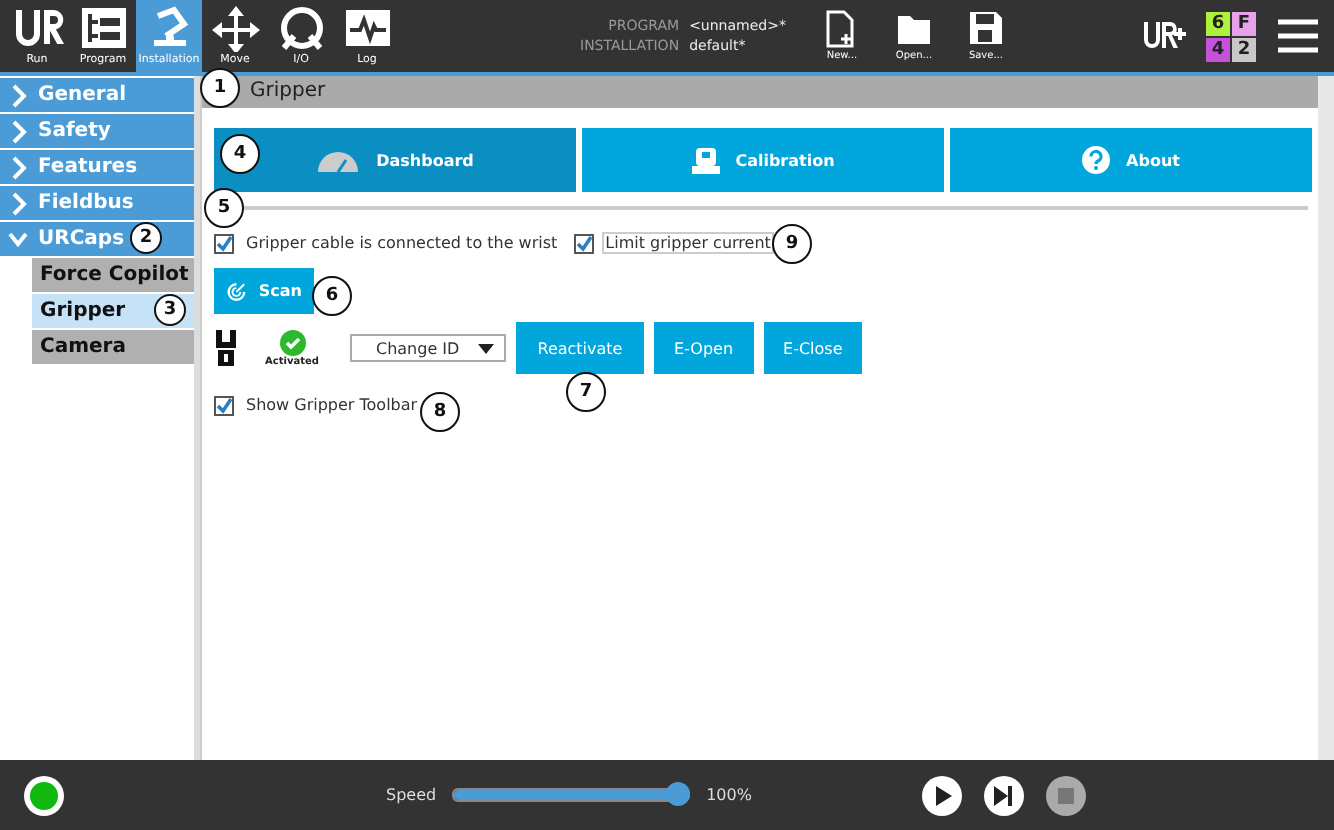 This screenshot has height=830, width=1334. Describe the element at coordinates (841, 28) in the screenshot. I see `new-file-icon` at that location.